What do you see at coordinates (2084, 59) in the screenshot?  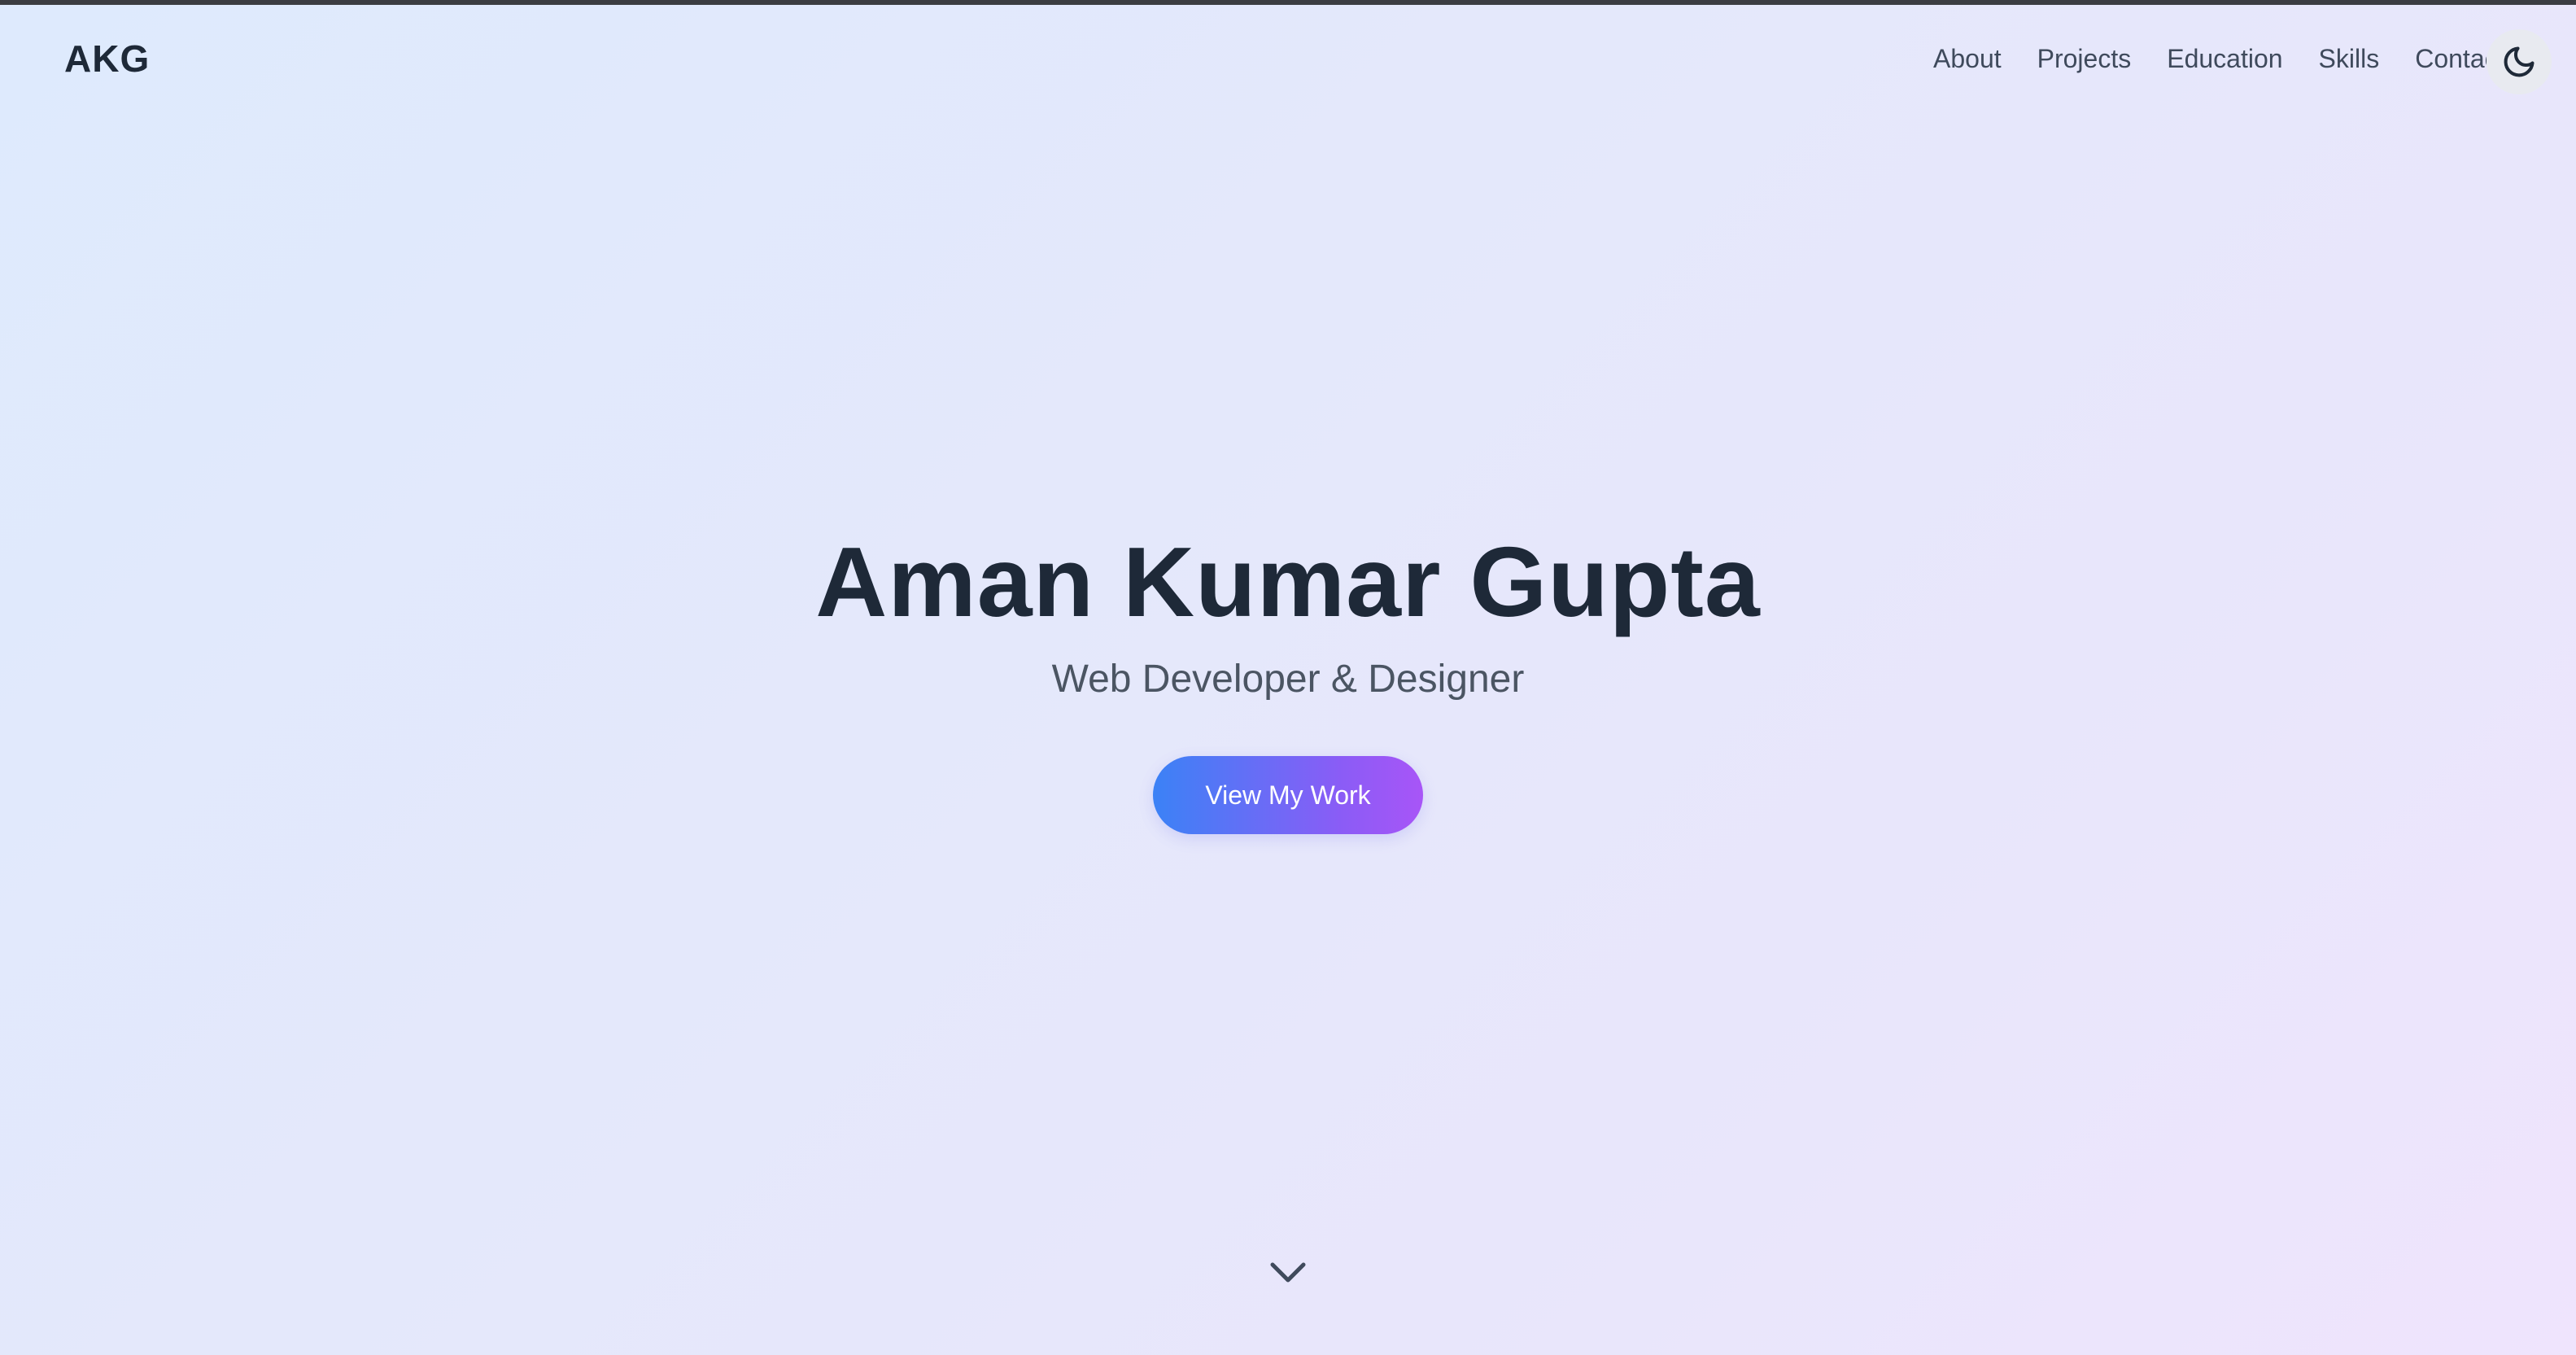 I see `nav-link-projects: Projects` at bounding box center [2084, 59].